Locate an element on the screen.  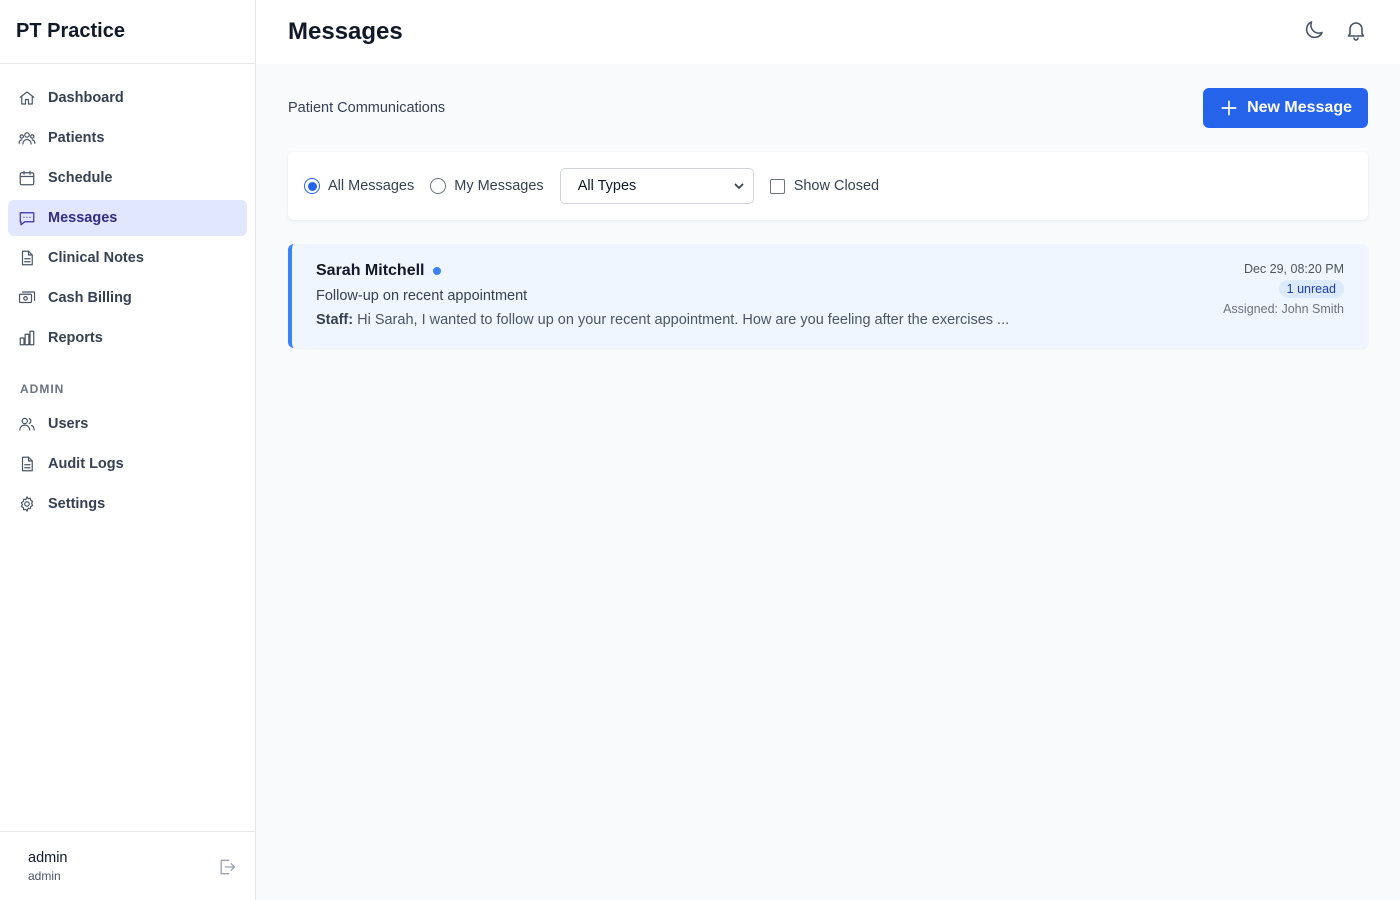
sidebar-item-patients: Patients is located at coordinates (127, 138).